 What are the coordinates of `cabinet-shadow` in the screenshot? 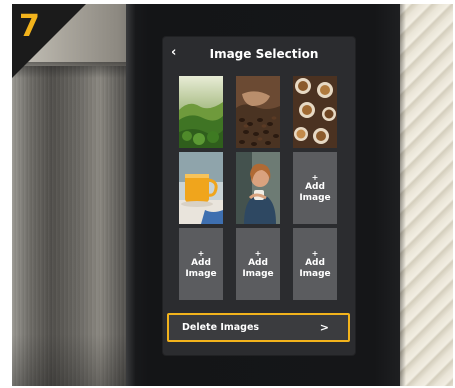 It's located at (403, 195).